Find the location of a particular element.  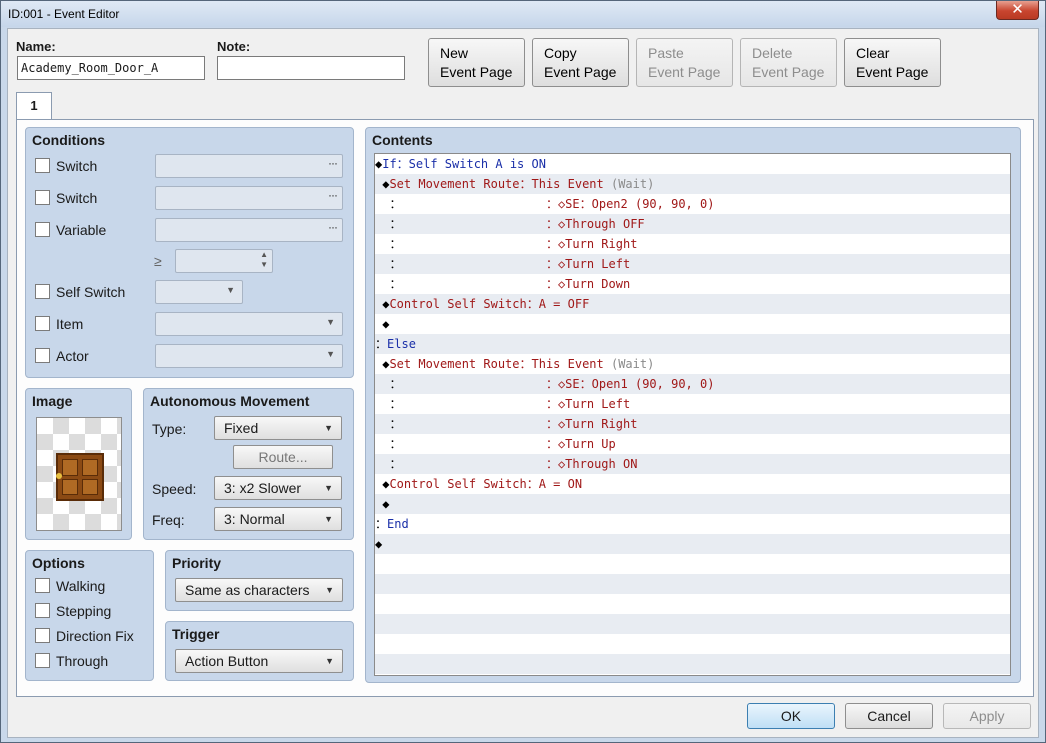

type-select: Fixed ▼ is located at coordinates (278, 428).